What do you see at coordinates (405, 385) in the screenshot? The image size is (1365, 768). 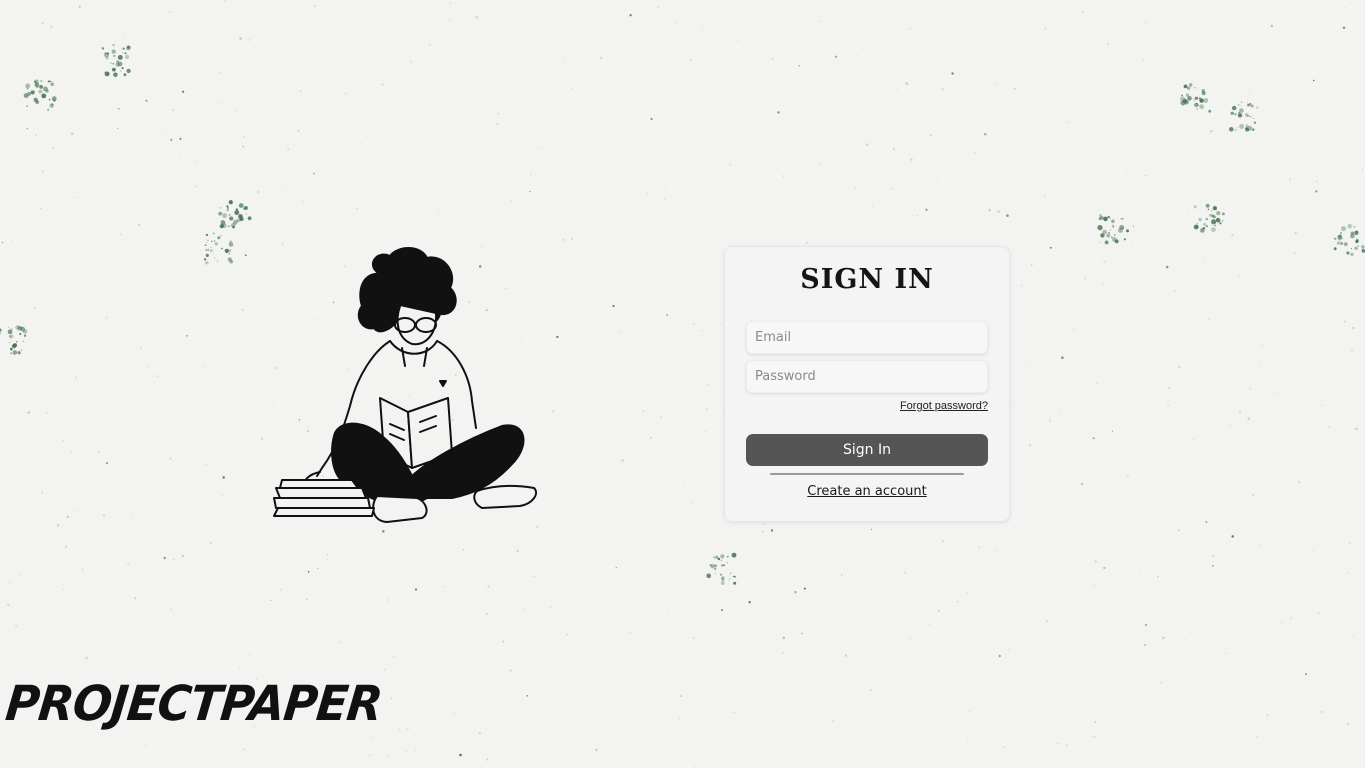 I see `girl-reading-book-illustration` at bounding box center [405, 385].